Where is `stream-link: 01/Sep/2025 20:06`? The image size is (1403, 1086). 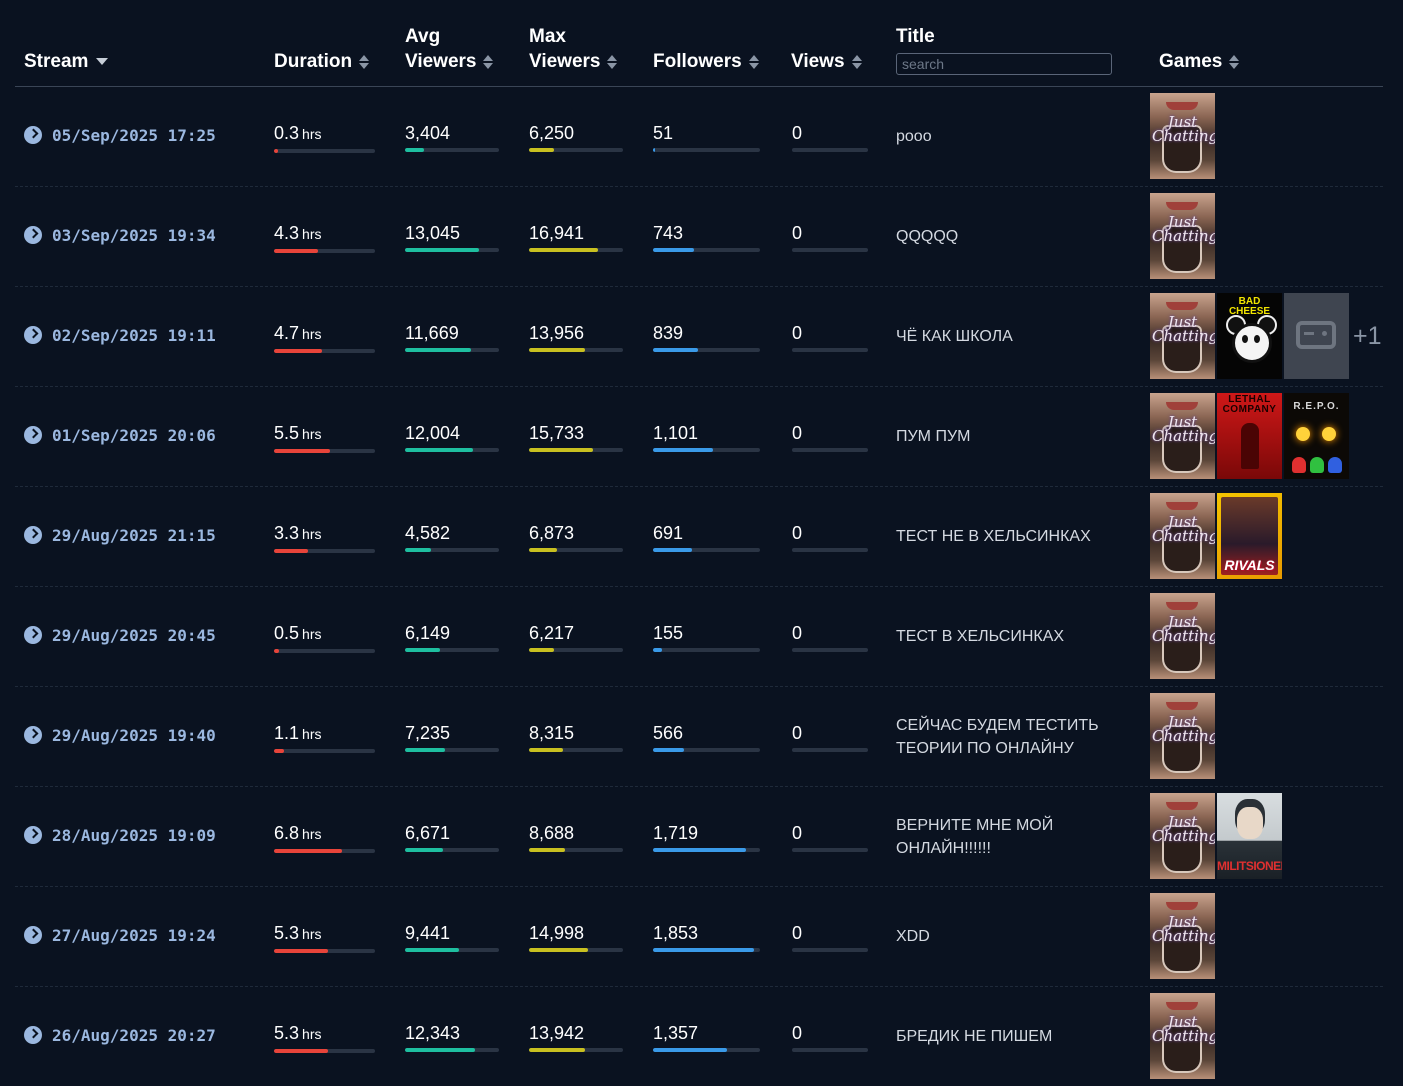 stream-link: 01/Sep/2025 20:06 is located at coordinates (120, 435).